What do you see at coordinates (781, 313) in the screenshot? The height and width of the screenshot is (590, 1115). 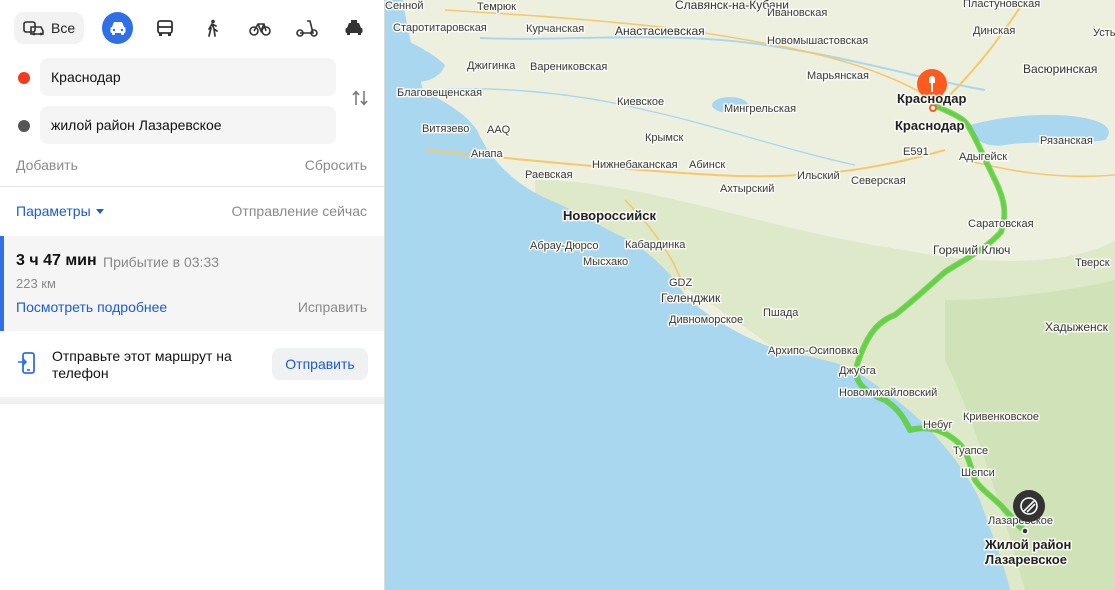 I see `map-place-label: Пшада` at bounding box center [781, 313].